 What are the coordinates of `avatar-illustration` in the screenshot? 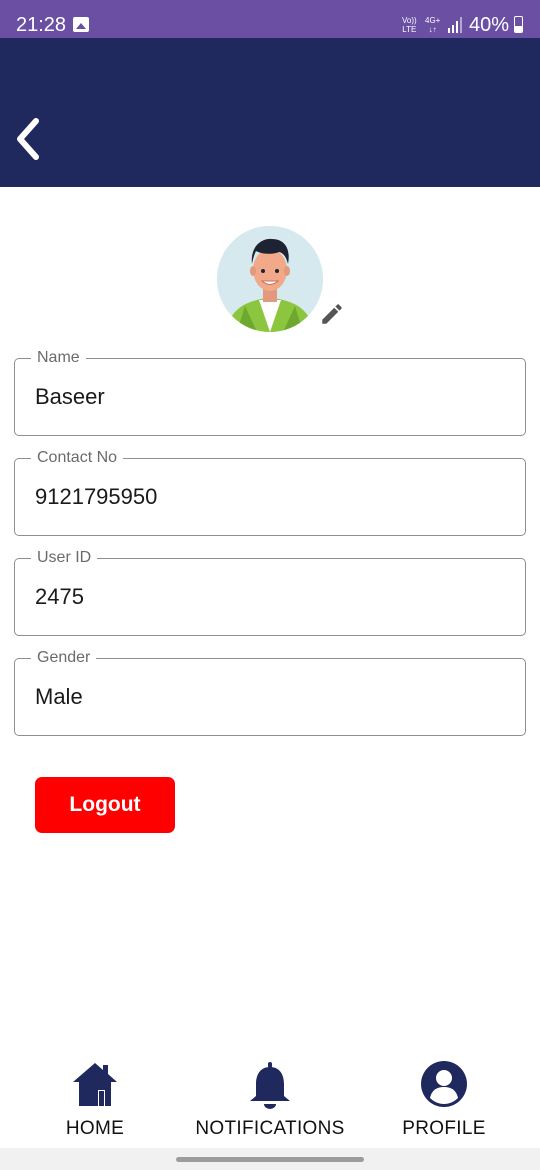 It's located at (270, 279).